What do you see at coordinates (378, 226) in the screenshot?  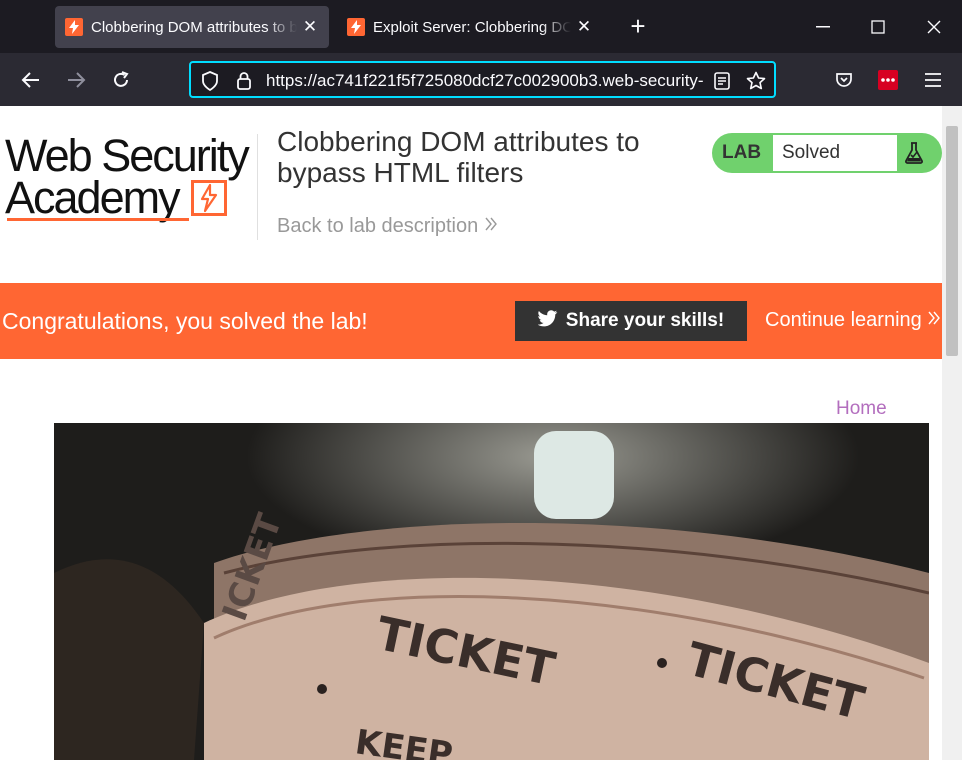 I see `back-link-label: Back to lab description` at bounding box center [378, 226].